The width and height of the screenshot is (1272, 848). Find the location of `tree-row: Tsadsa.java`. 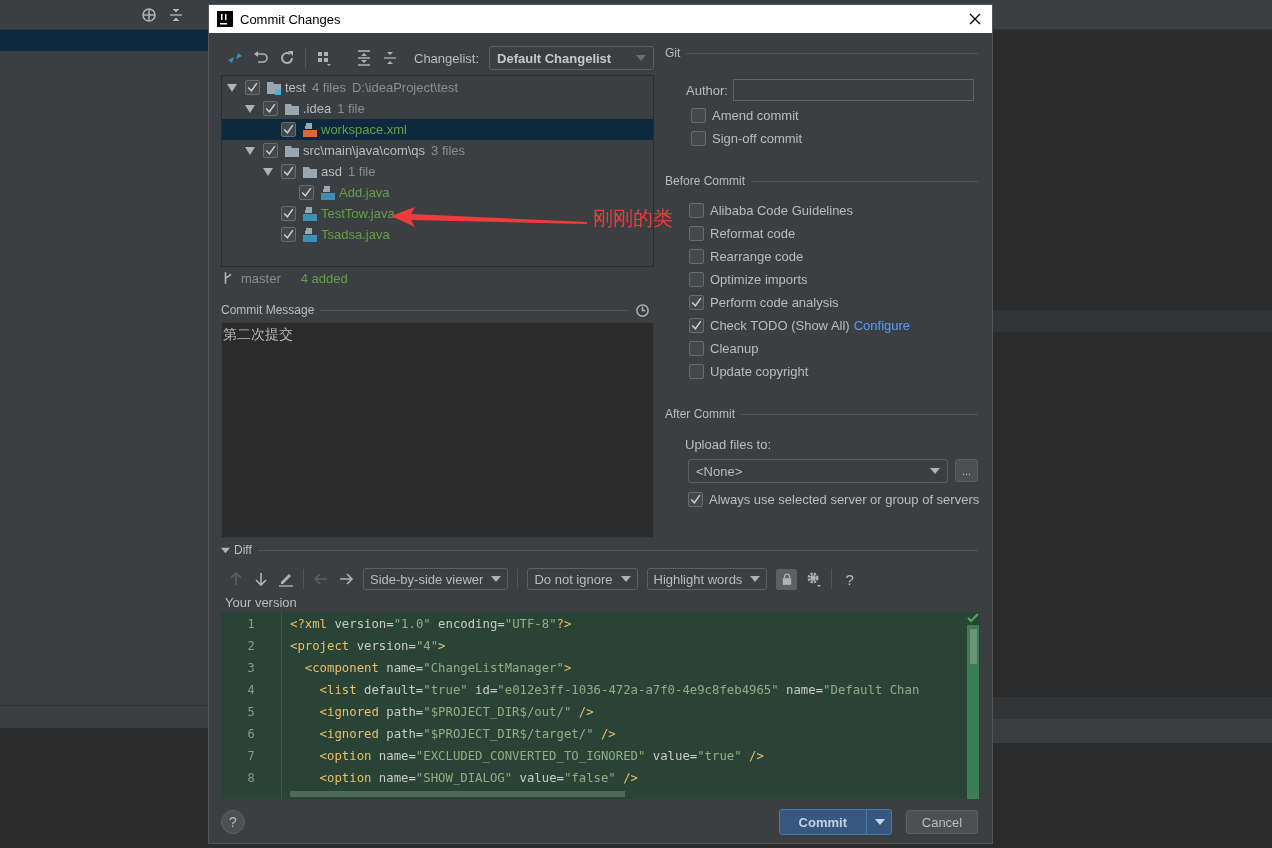

tree-row: Tsadsa.java is located at coordinates (307, 234).